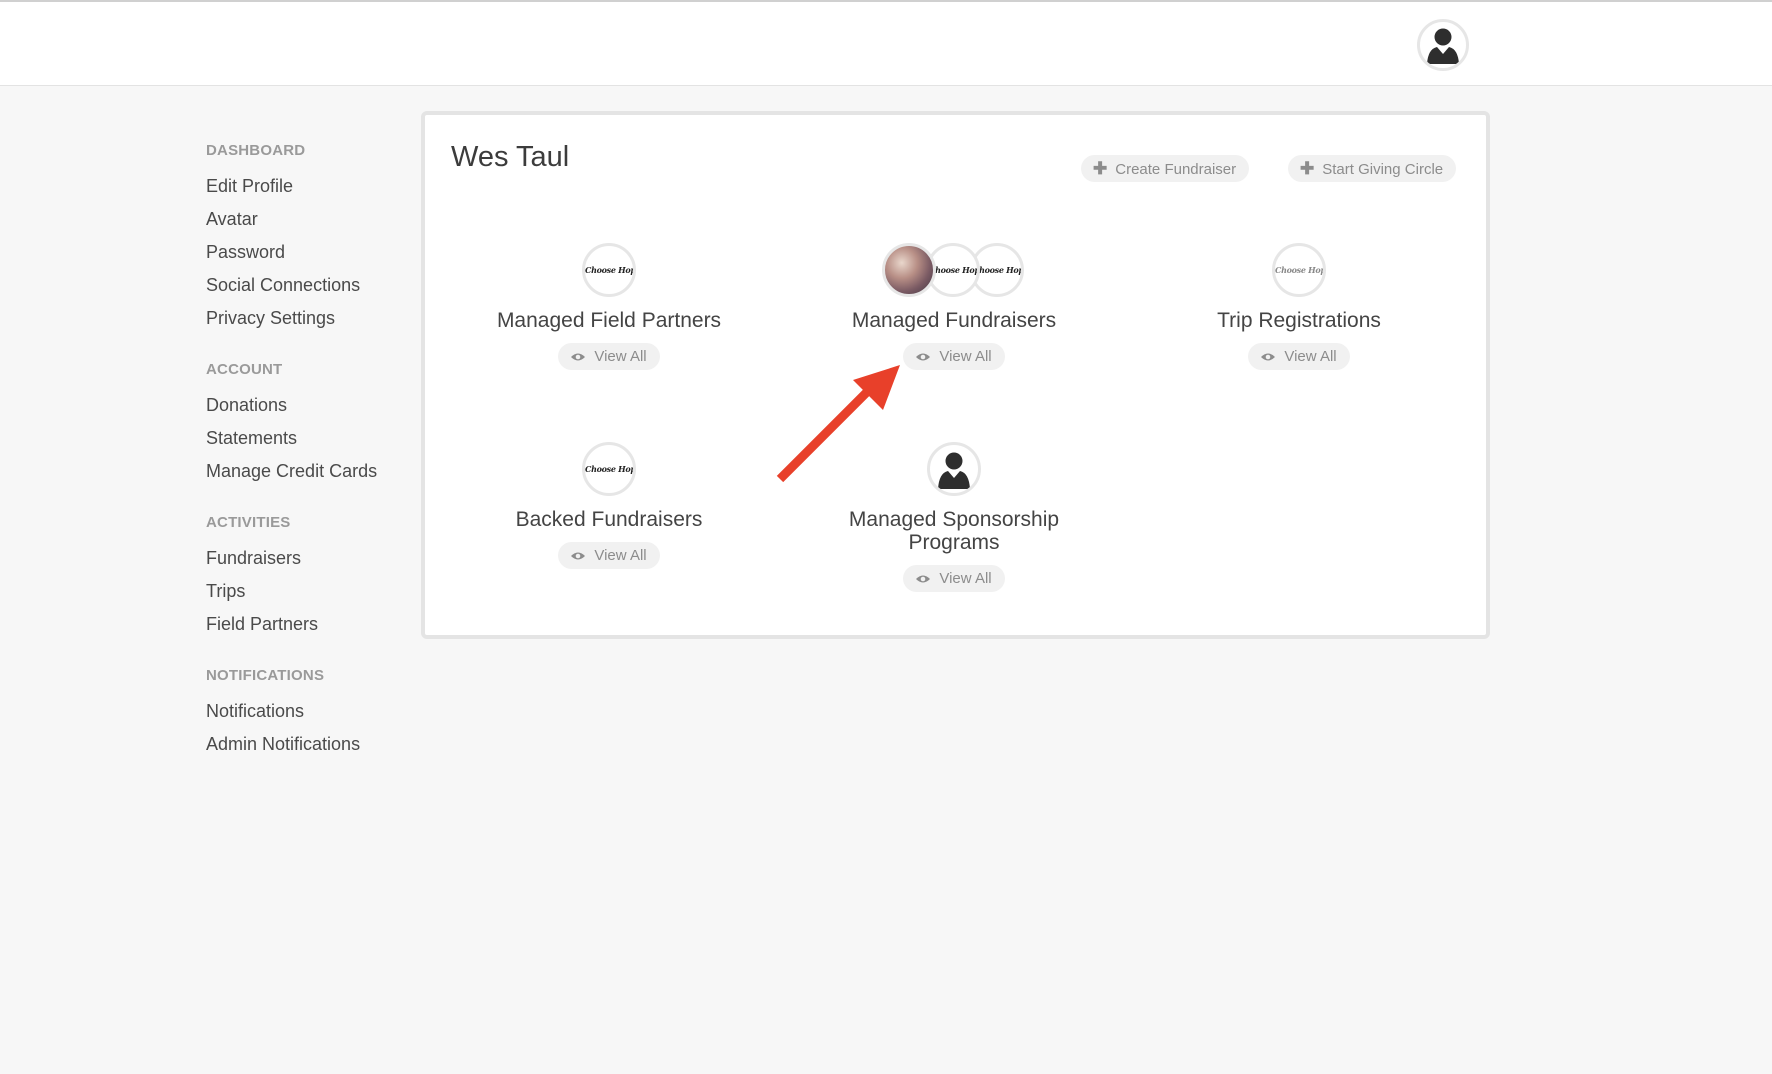  Describe the element at coordinates (244, 369) in the screenshot. I see `sidebar-heading-account: ACCOUNT` at that location.